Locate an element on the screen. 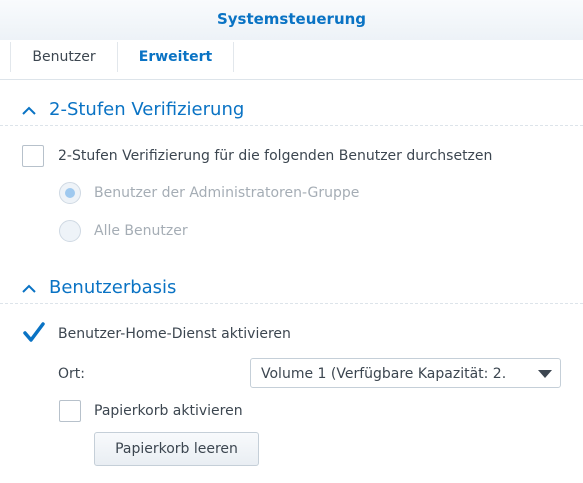 This screenshot has height=483, width=583. location-select: Volume 1 (Verfügbare Kapazität: 2. is located at coordinates (405, 373).